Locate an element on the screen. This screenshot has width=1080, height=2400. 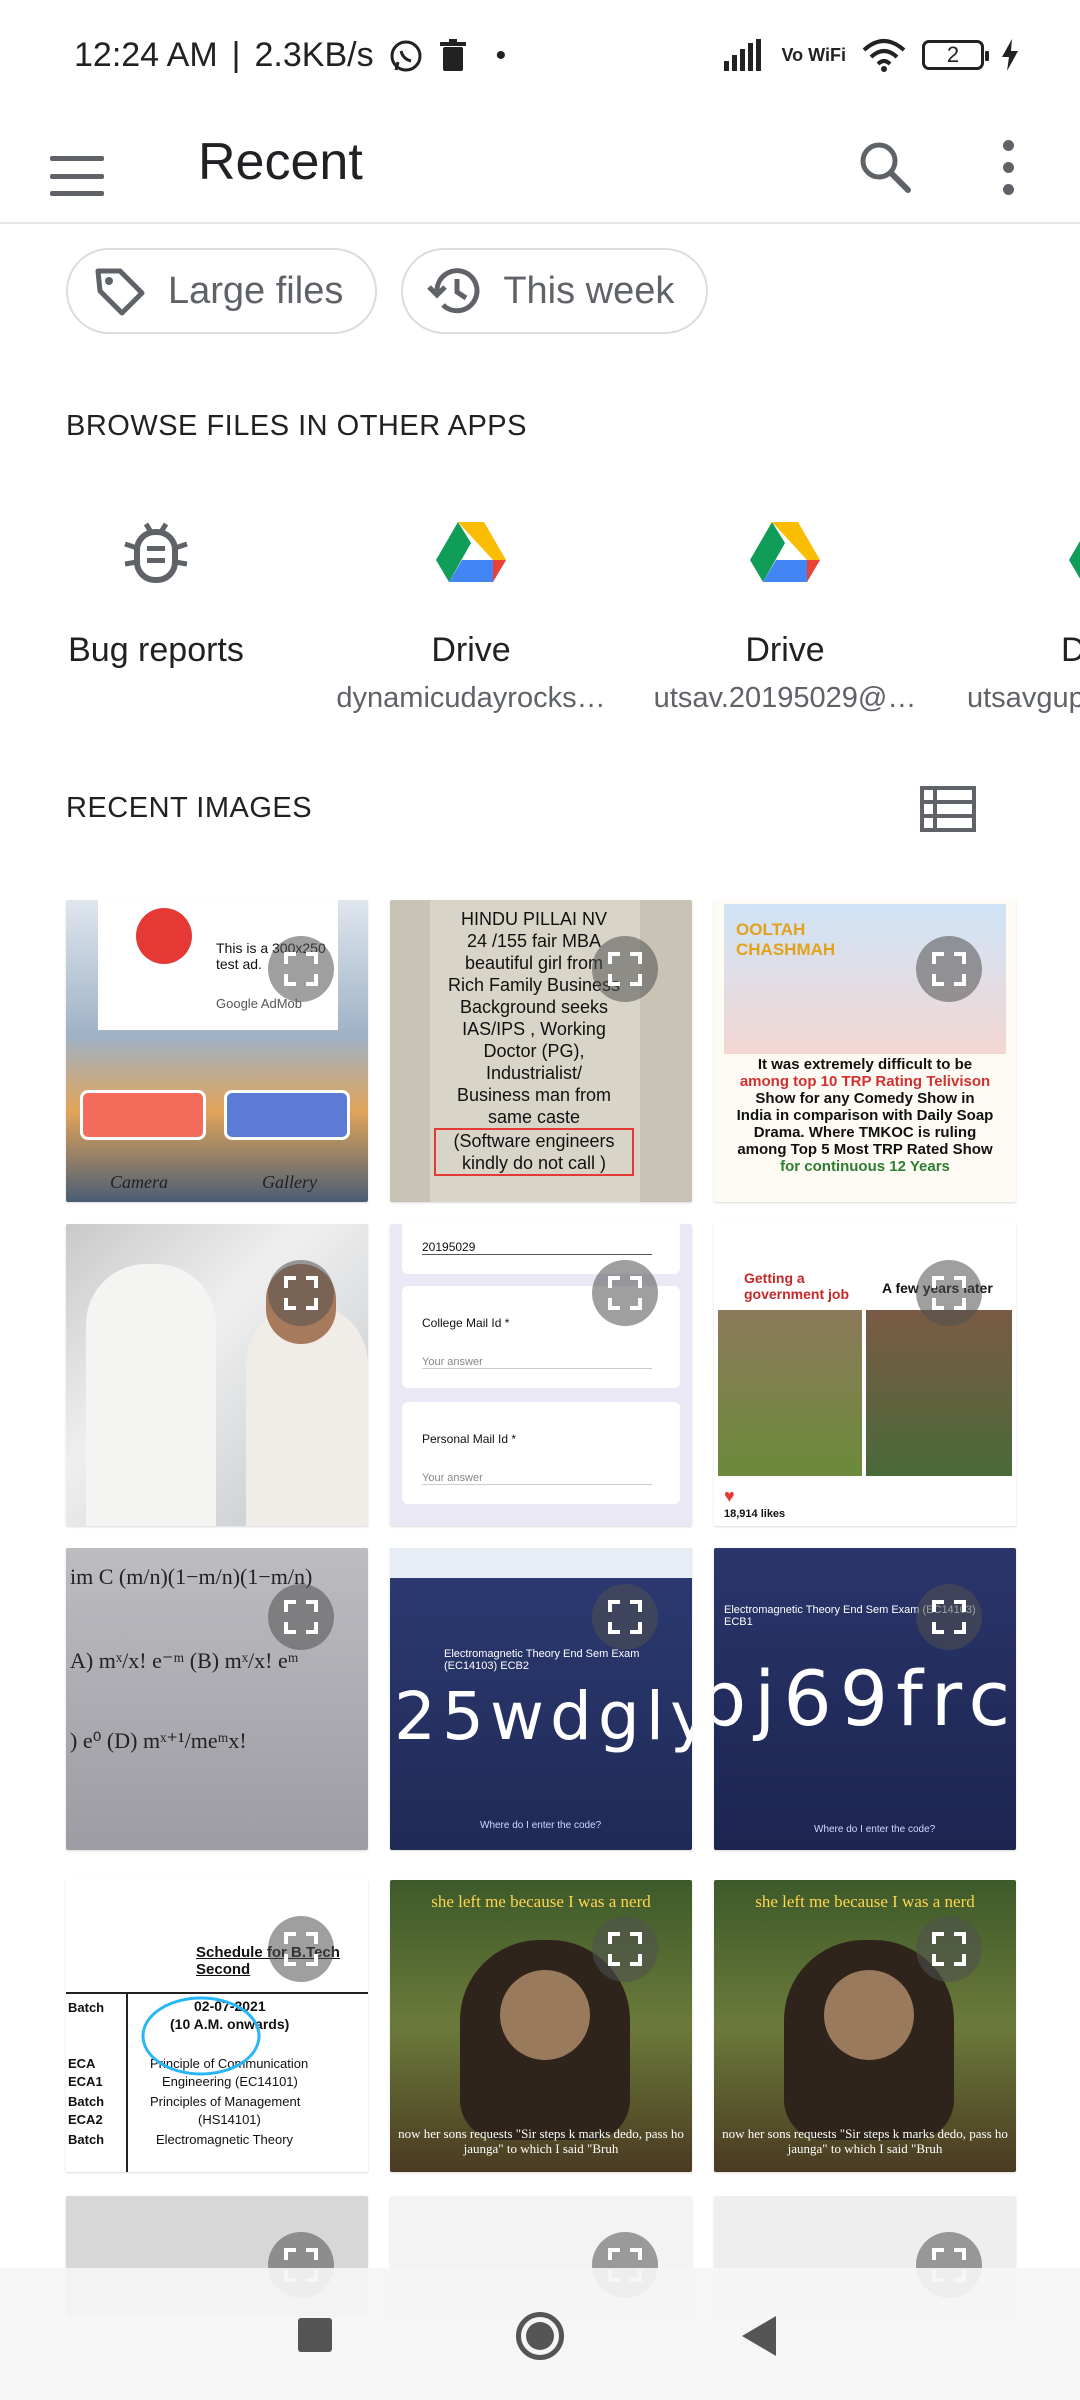
back-triangle-icon is located at coordinates (759, 2336).